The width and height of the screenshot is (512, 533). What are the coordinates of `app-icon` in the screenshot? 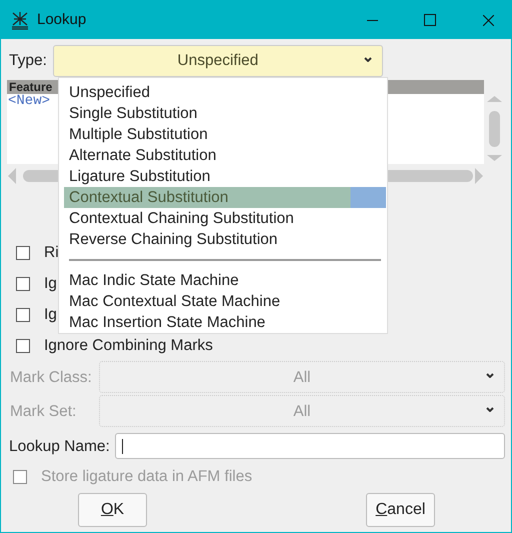 It's located at (20, 20).